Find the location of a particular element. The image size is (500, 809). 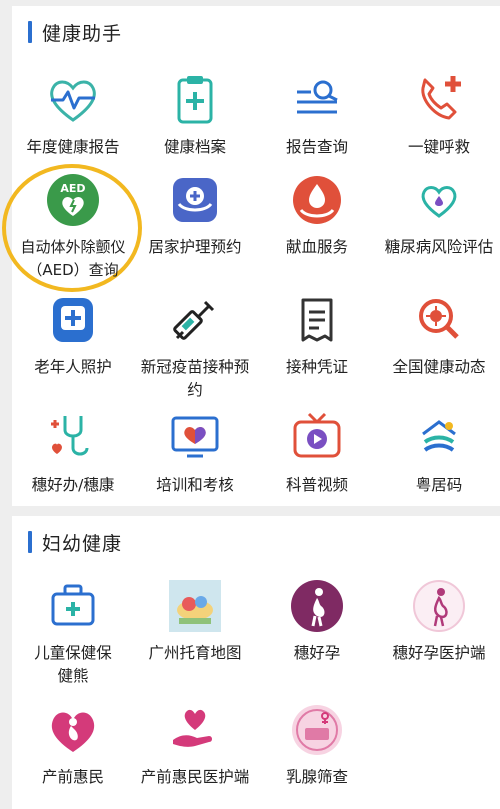

tile-suihaoban-suikang: 穗好办/穗康 is located at coordinates (73, 452).